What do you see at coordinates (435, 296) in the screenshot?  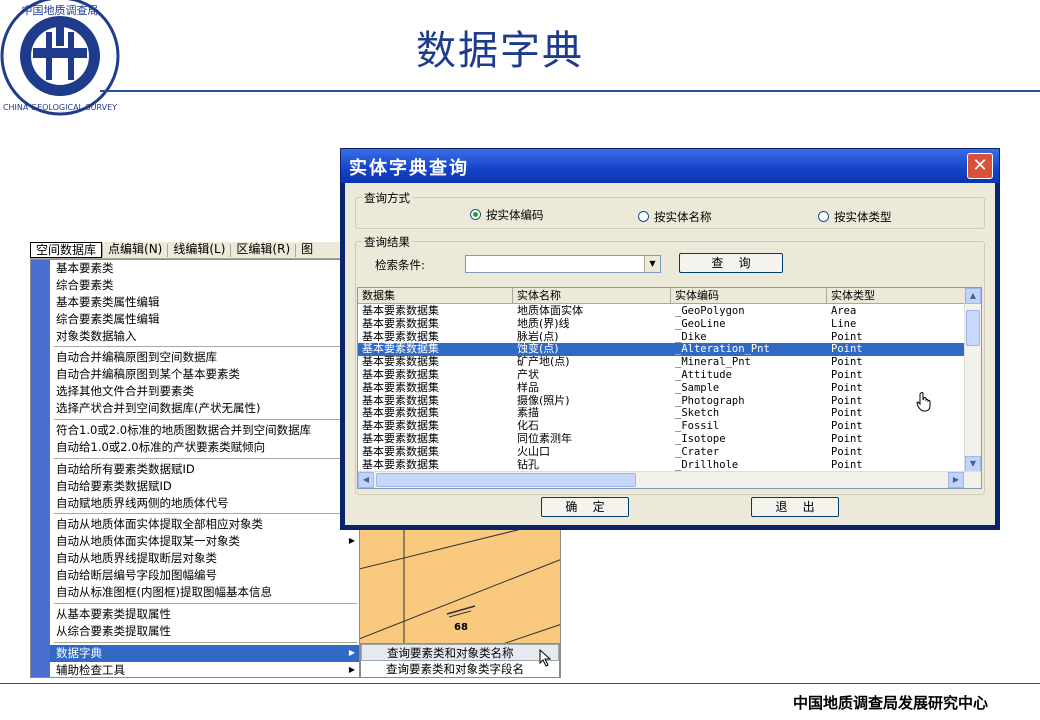 I see `column-header-dataset: 数据集` at bounding box center [435, 296].